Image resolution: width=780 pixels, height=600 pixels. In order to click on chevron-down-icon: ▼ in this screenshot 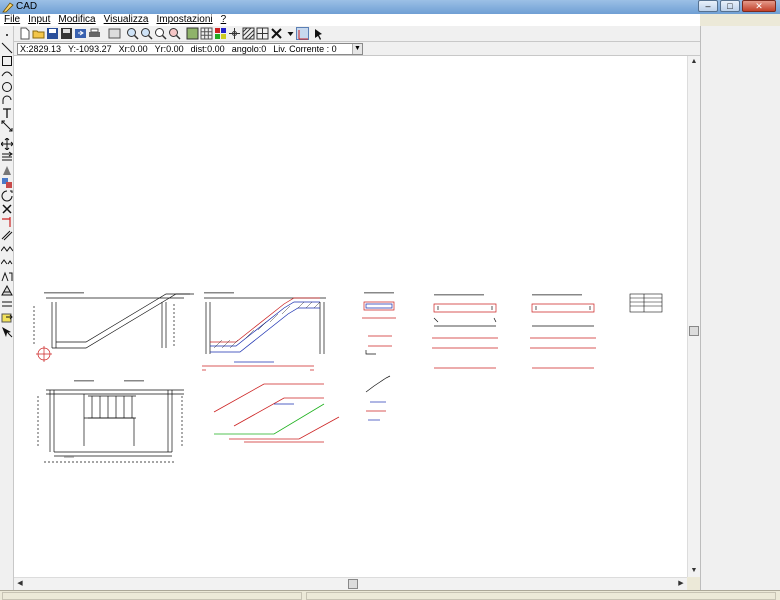, I will do `click(357, 49)`.